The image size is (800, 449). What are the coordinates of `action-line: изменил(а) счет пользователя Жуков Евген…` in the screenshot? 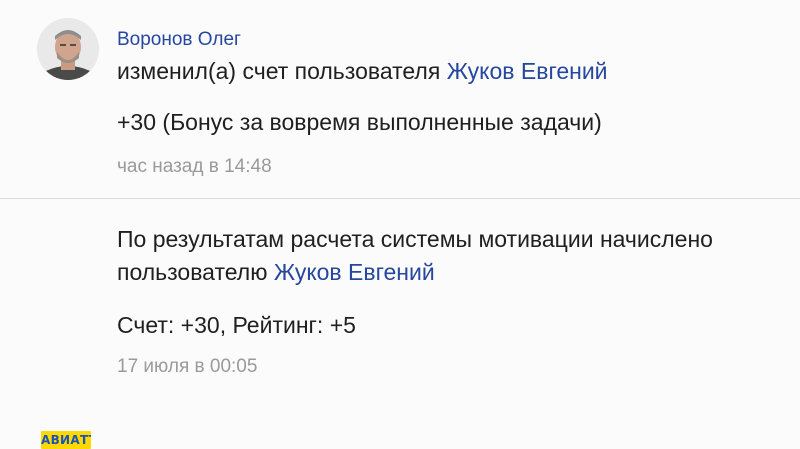 It's located at (362, 71).